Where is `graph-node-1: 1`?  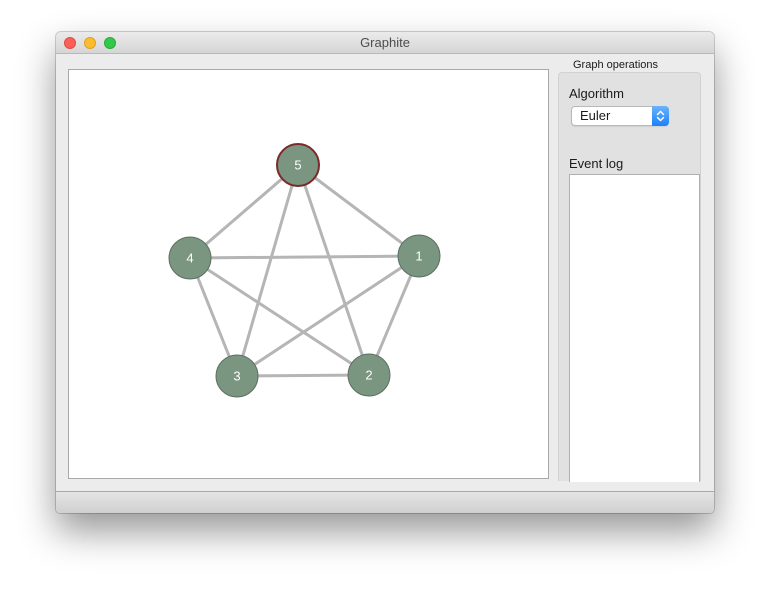 graph-node-1: 1 is located at coordinates (419, 256).